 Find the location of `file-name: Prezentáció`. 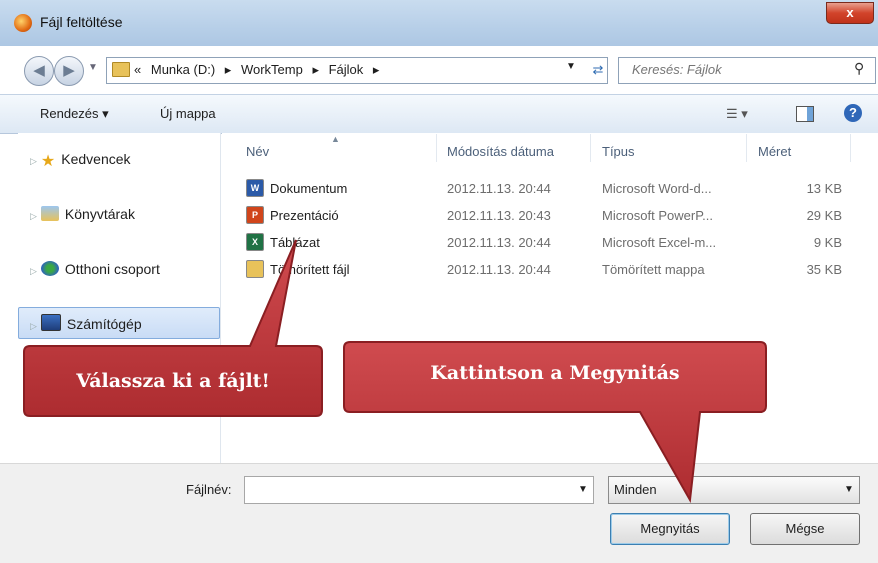

file-name: Prezentáció is located at coordinates (304, 215).